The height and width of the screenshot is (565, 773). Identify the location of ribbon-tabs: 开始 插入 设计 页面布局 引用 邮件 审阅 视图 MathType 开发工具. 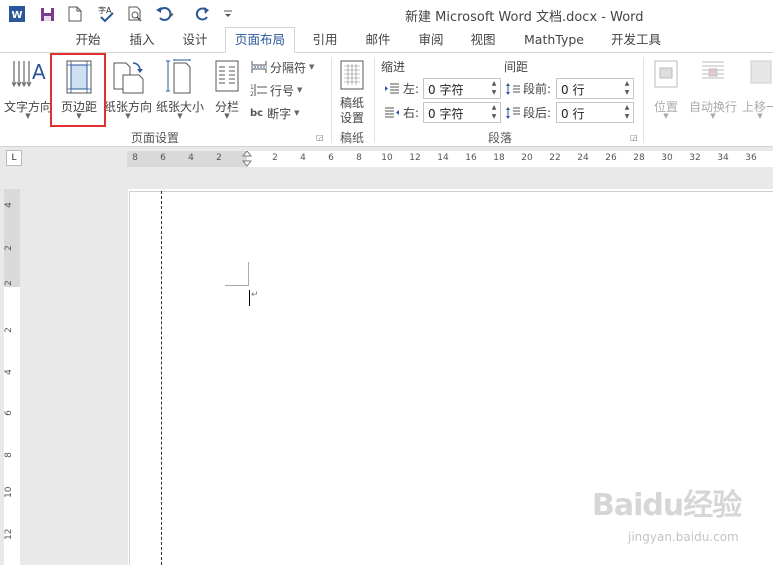
(386, 40).